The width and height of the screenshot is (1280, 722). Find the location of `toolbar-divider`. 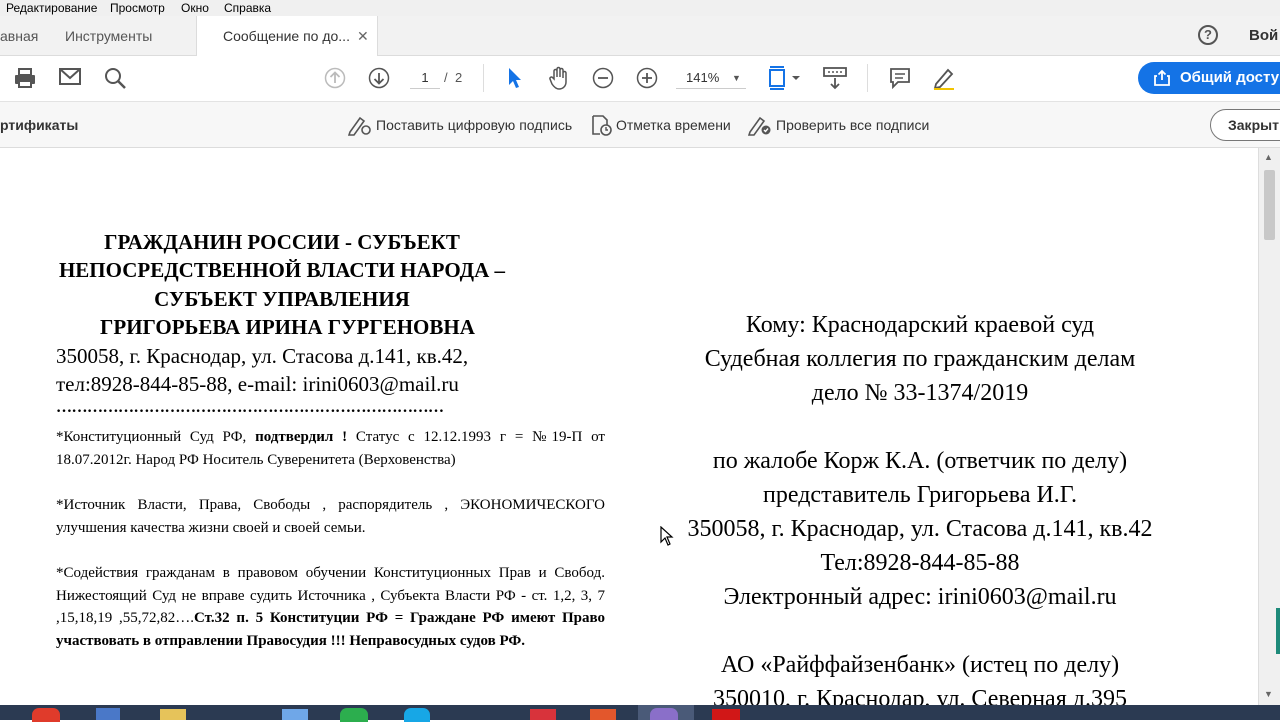

toolbar-divider is located at coordinates (483, 78).